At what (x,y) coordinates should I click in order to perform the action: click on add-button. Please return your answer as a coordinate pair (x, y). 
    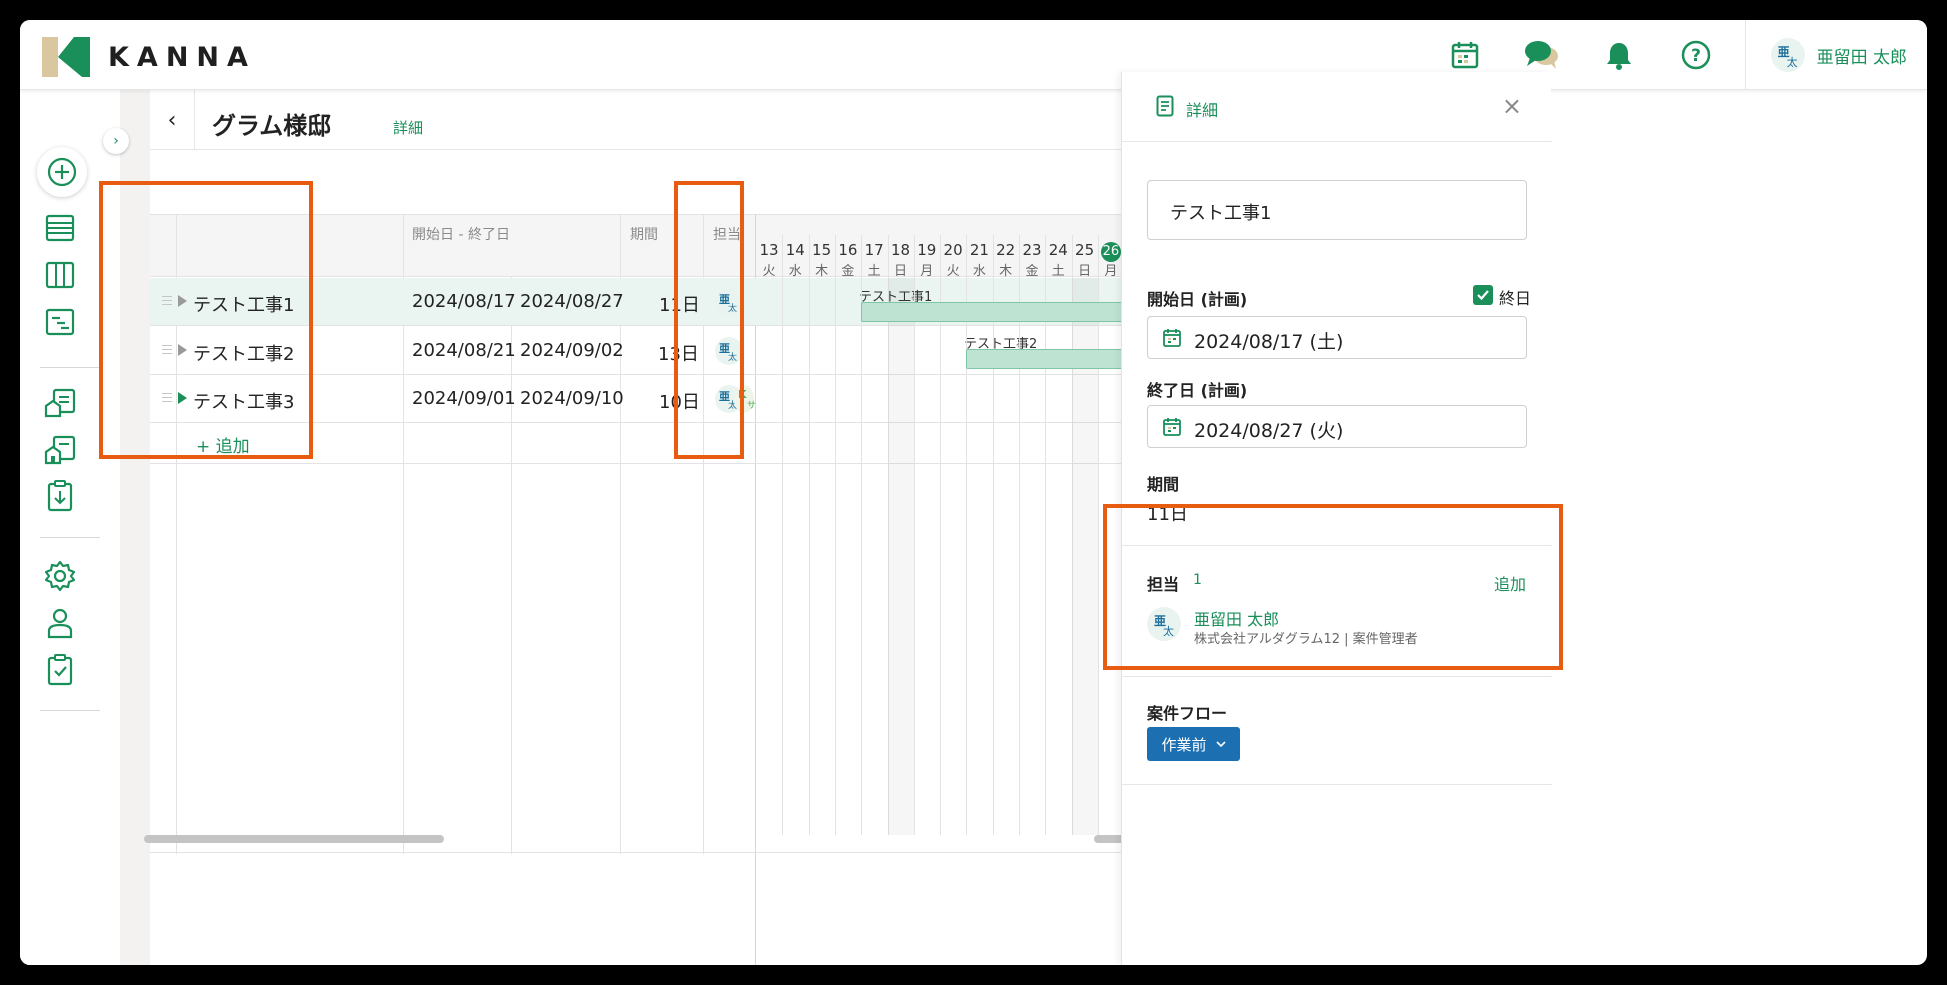
    Looking at the image, I should click on (62, 172).